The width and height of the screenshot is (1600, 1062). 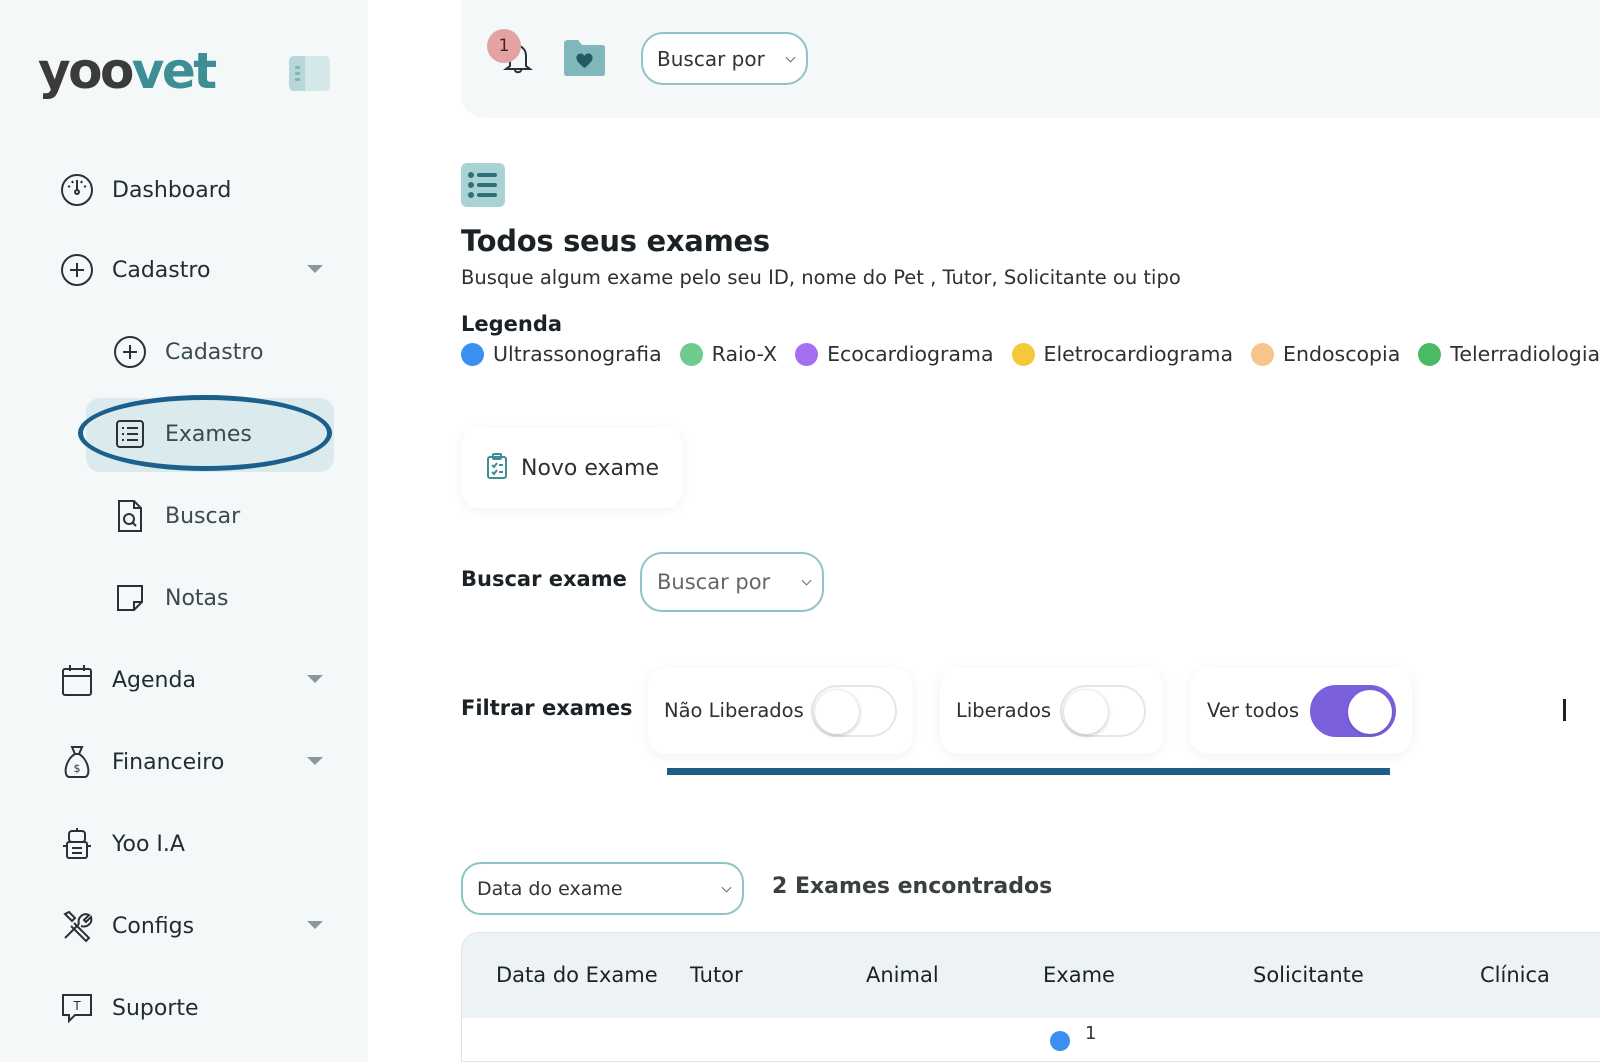 What do you see at coordinates (577, 354) in the screenshot?
I see `legend-label: Ultrassonografia` at bounding box center [577, 354].